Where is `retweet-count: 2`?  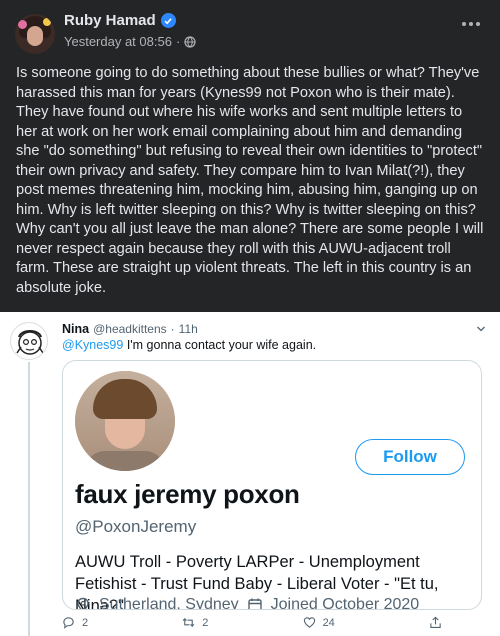
retweet-count: 2 is located at coordinates (205, 622).